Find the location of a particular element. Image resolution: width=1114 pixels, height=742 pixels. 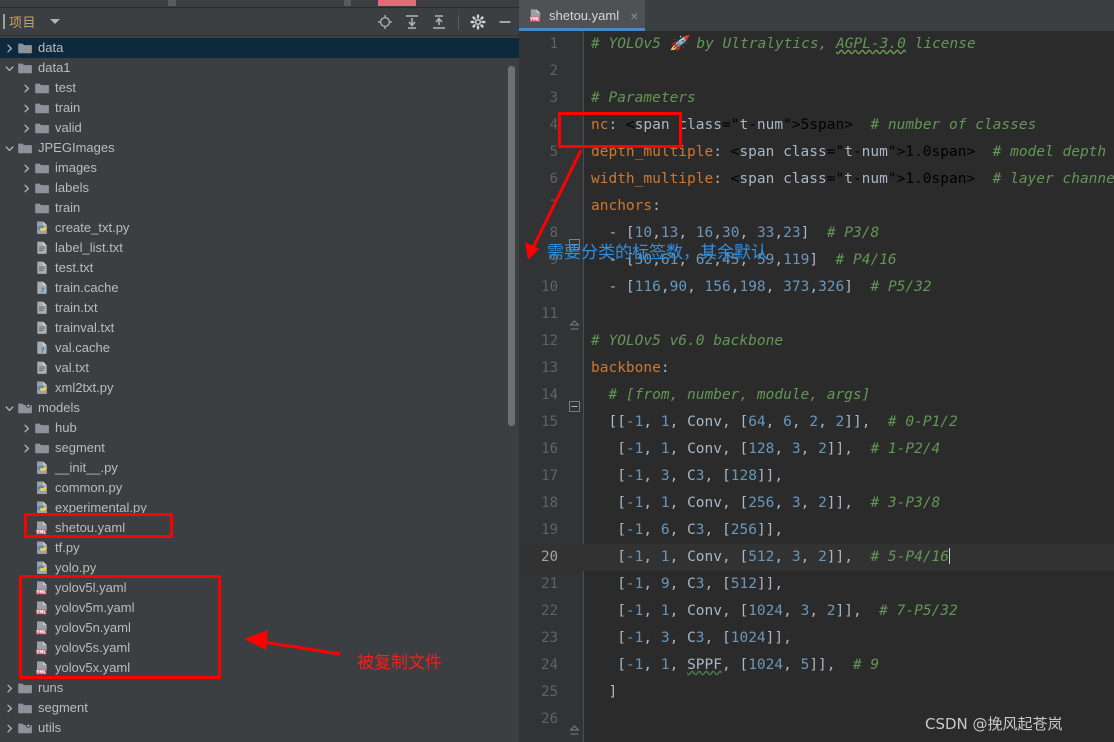

gear-icon is located at coordinates (478, 22).